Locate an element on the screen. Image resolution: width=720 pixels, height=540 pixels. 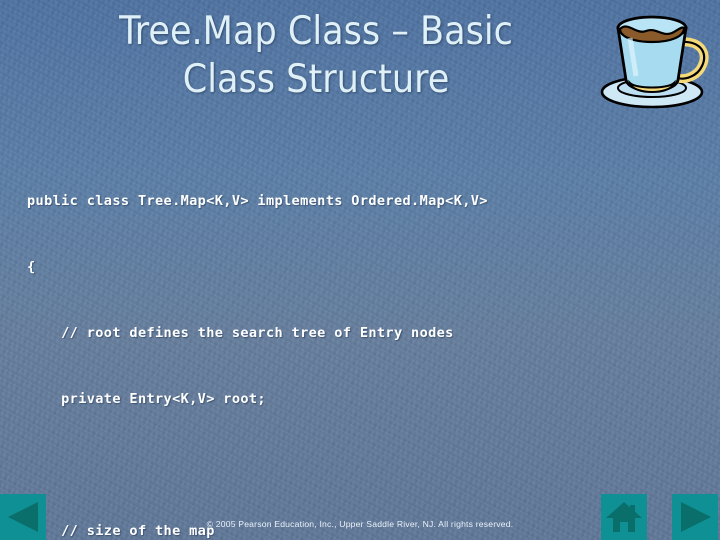
triangle-right-icon is located at coordinates (695, 517).